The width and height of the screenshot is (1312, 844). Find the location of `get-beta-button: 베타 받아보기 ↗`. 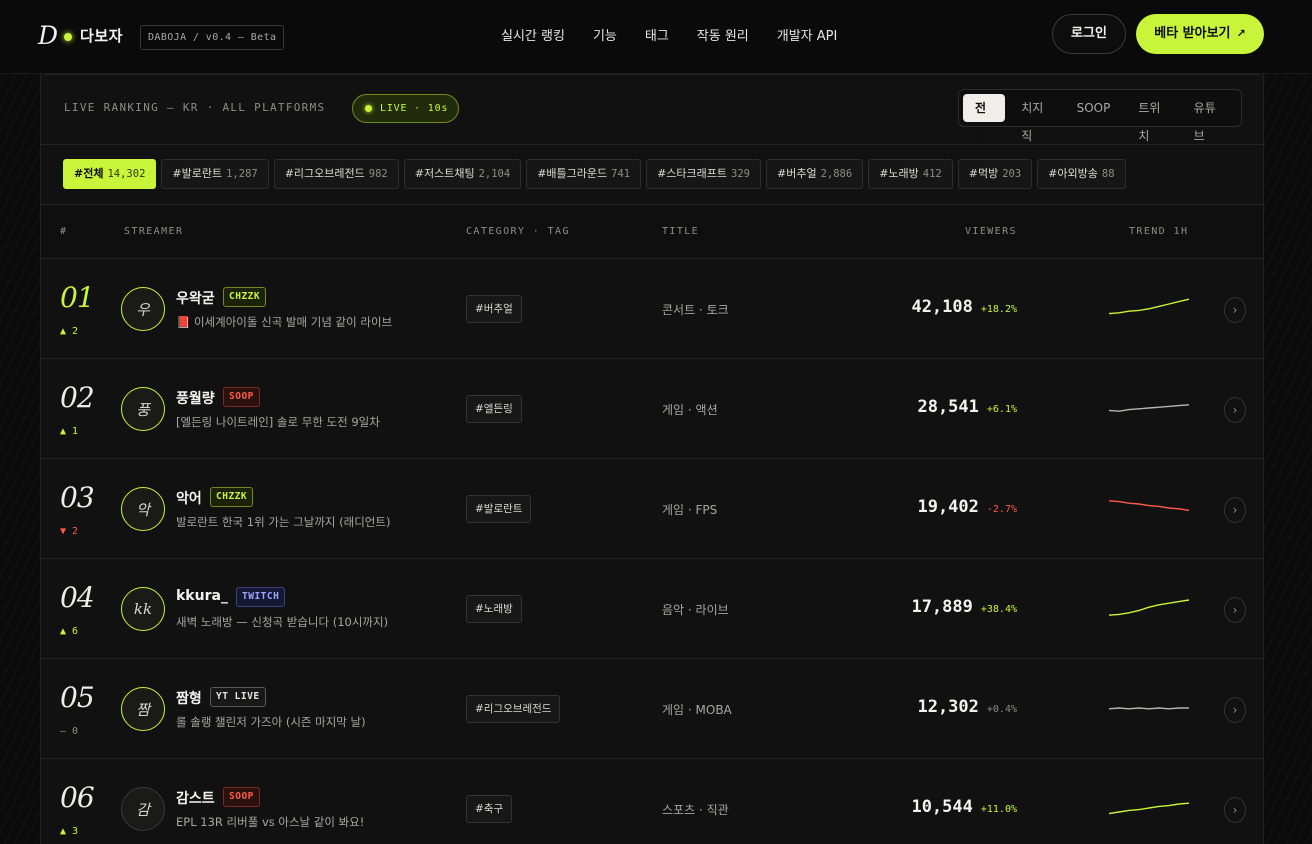

get-beta-button: 베타 받아보기 ↗ is located at coordinates (1200, 34).